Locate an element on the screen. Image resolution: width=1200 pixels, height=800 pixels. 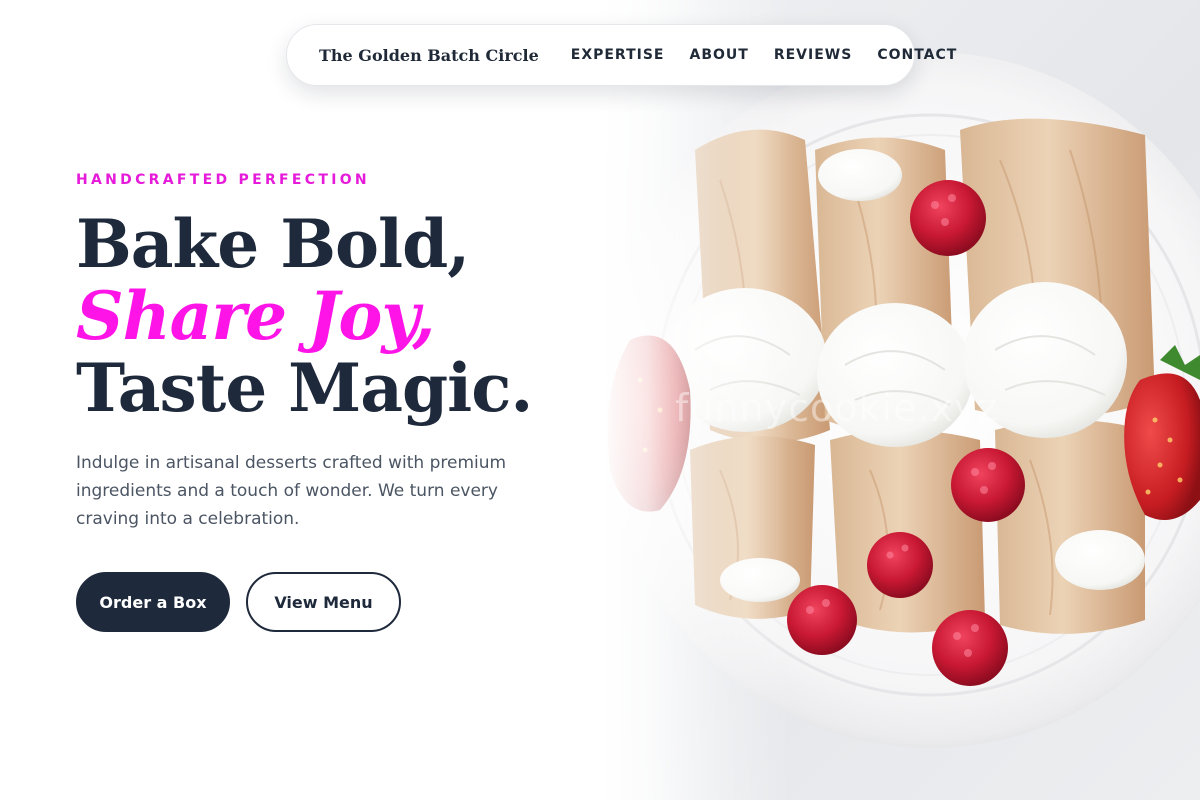
headline-line-1: Bake Bold, is located at coordinates (273, 244).